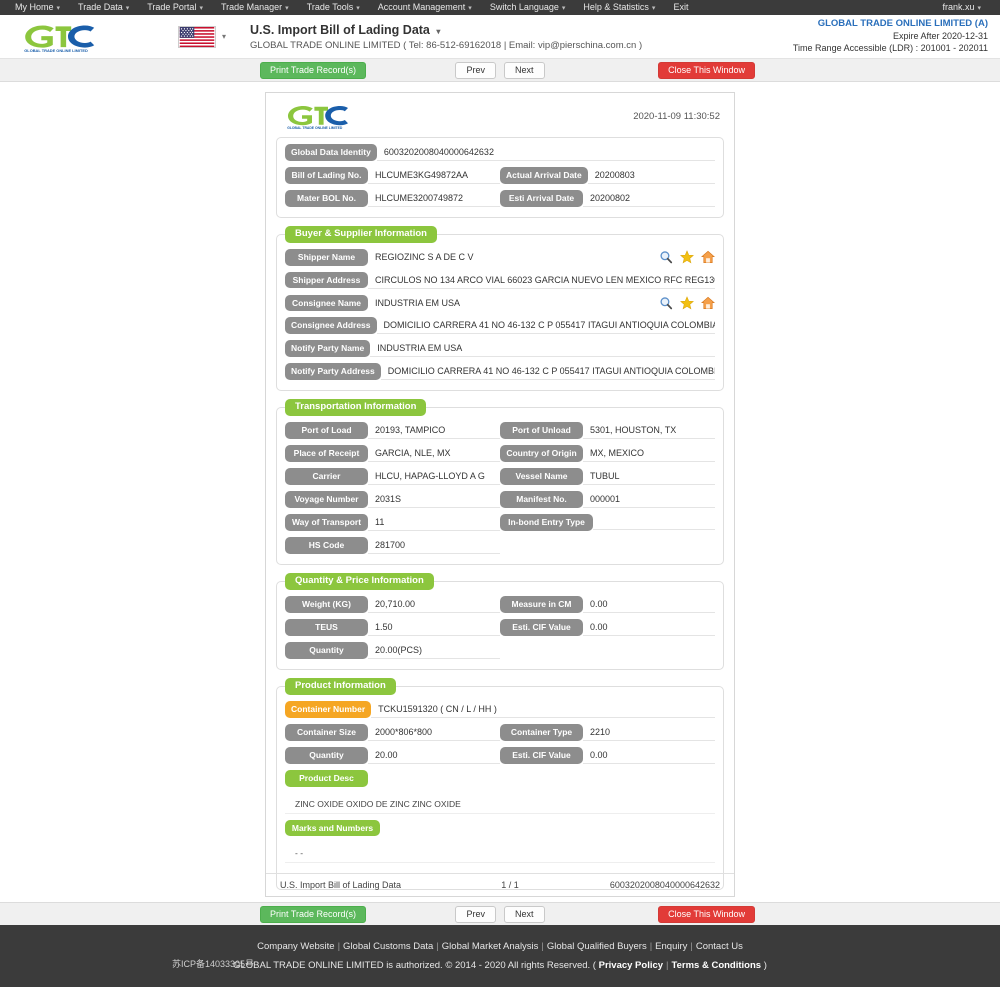 The width and height of the screenshot is (1000, 987). Describe the element at coordinates (475, 70) in the screenshot. I see `prev-button: Prev` at that location.